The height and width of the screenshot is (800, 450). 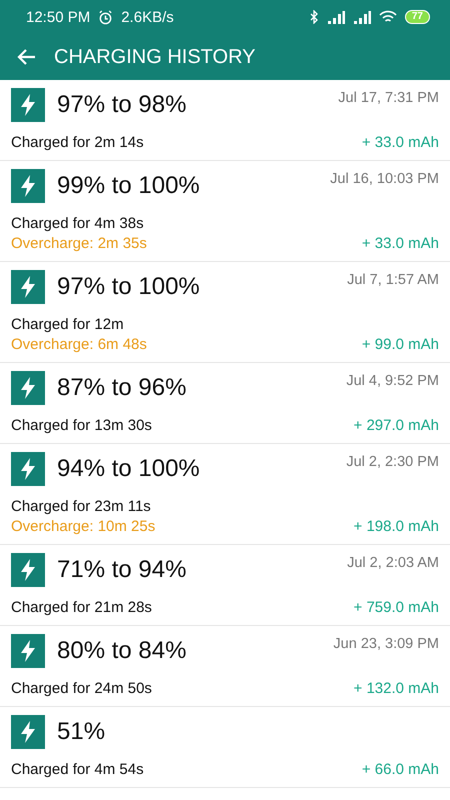 I want to click on charge-duration: Charged for 24m 50s, so click(x=81, y=688).